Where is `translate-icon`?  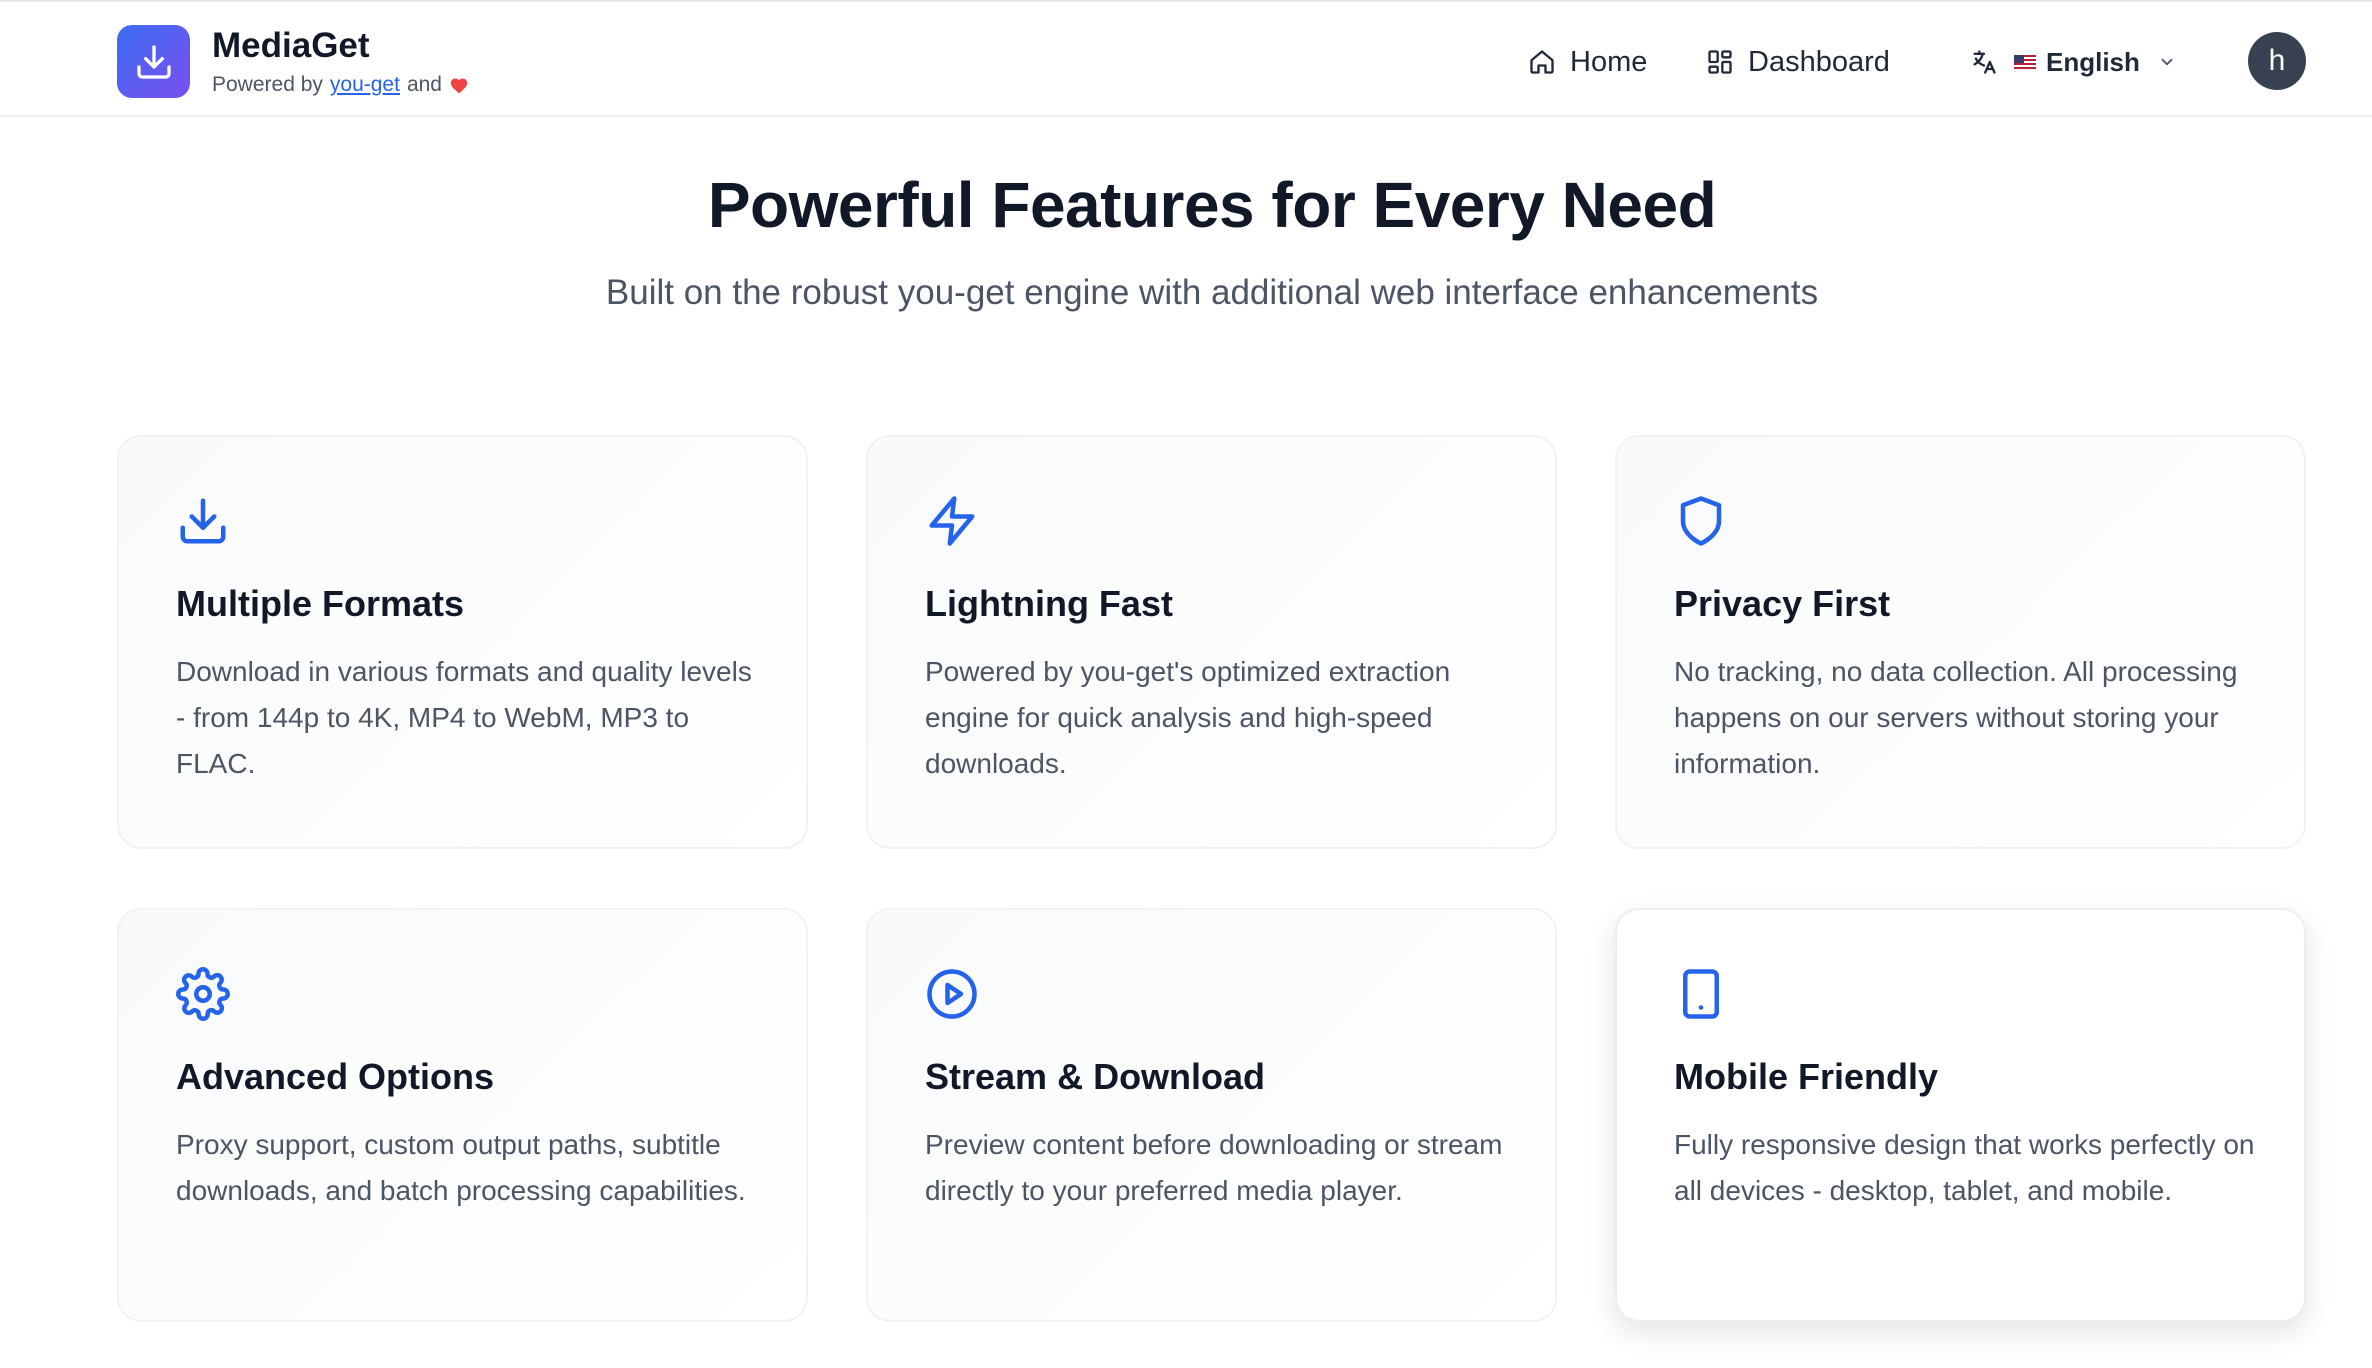
translate-icon is located at coordinates (1984, 62).